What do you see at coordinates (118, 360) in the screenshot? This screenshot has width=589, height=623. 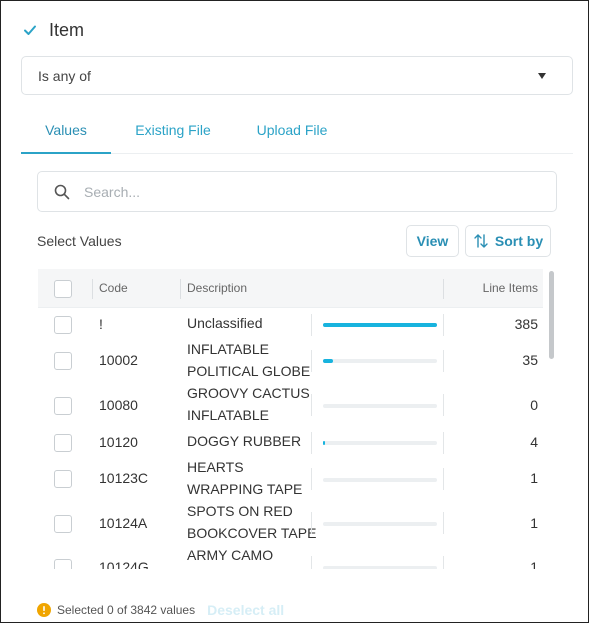 I see `row-code: 10002` at bounding box center [118, 360].